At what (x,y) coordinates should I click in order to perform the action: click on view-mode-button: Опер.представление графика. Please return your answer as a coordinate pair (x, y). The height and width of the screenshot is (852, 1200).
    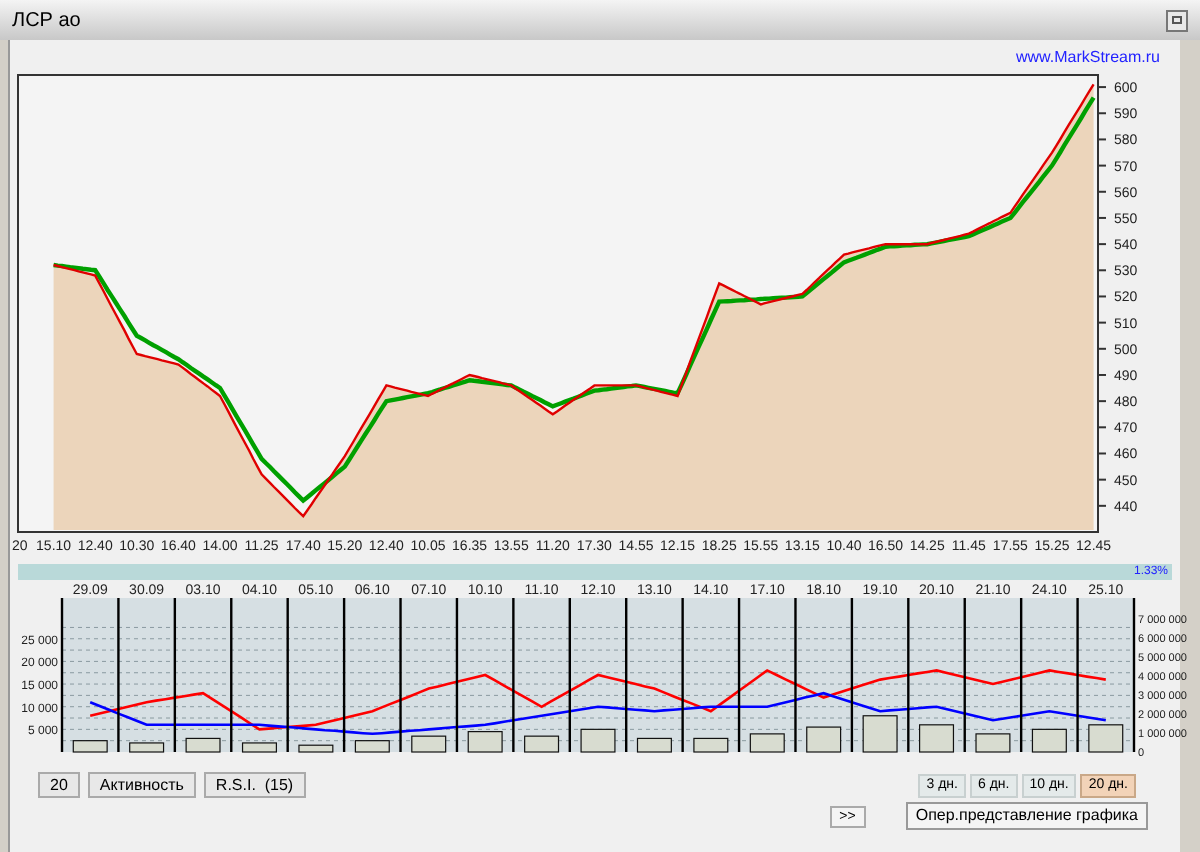
    Looking at the image, I should click on (1026, 816).